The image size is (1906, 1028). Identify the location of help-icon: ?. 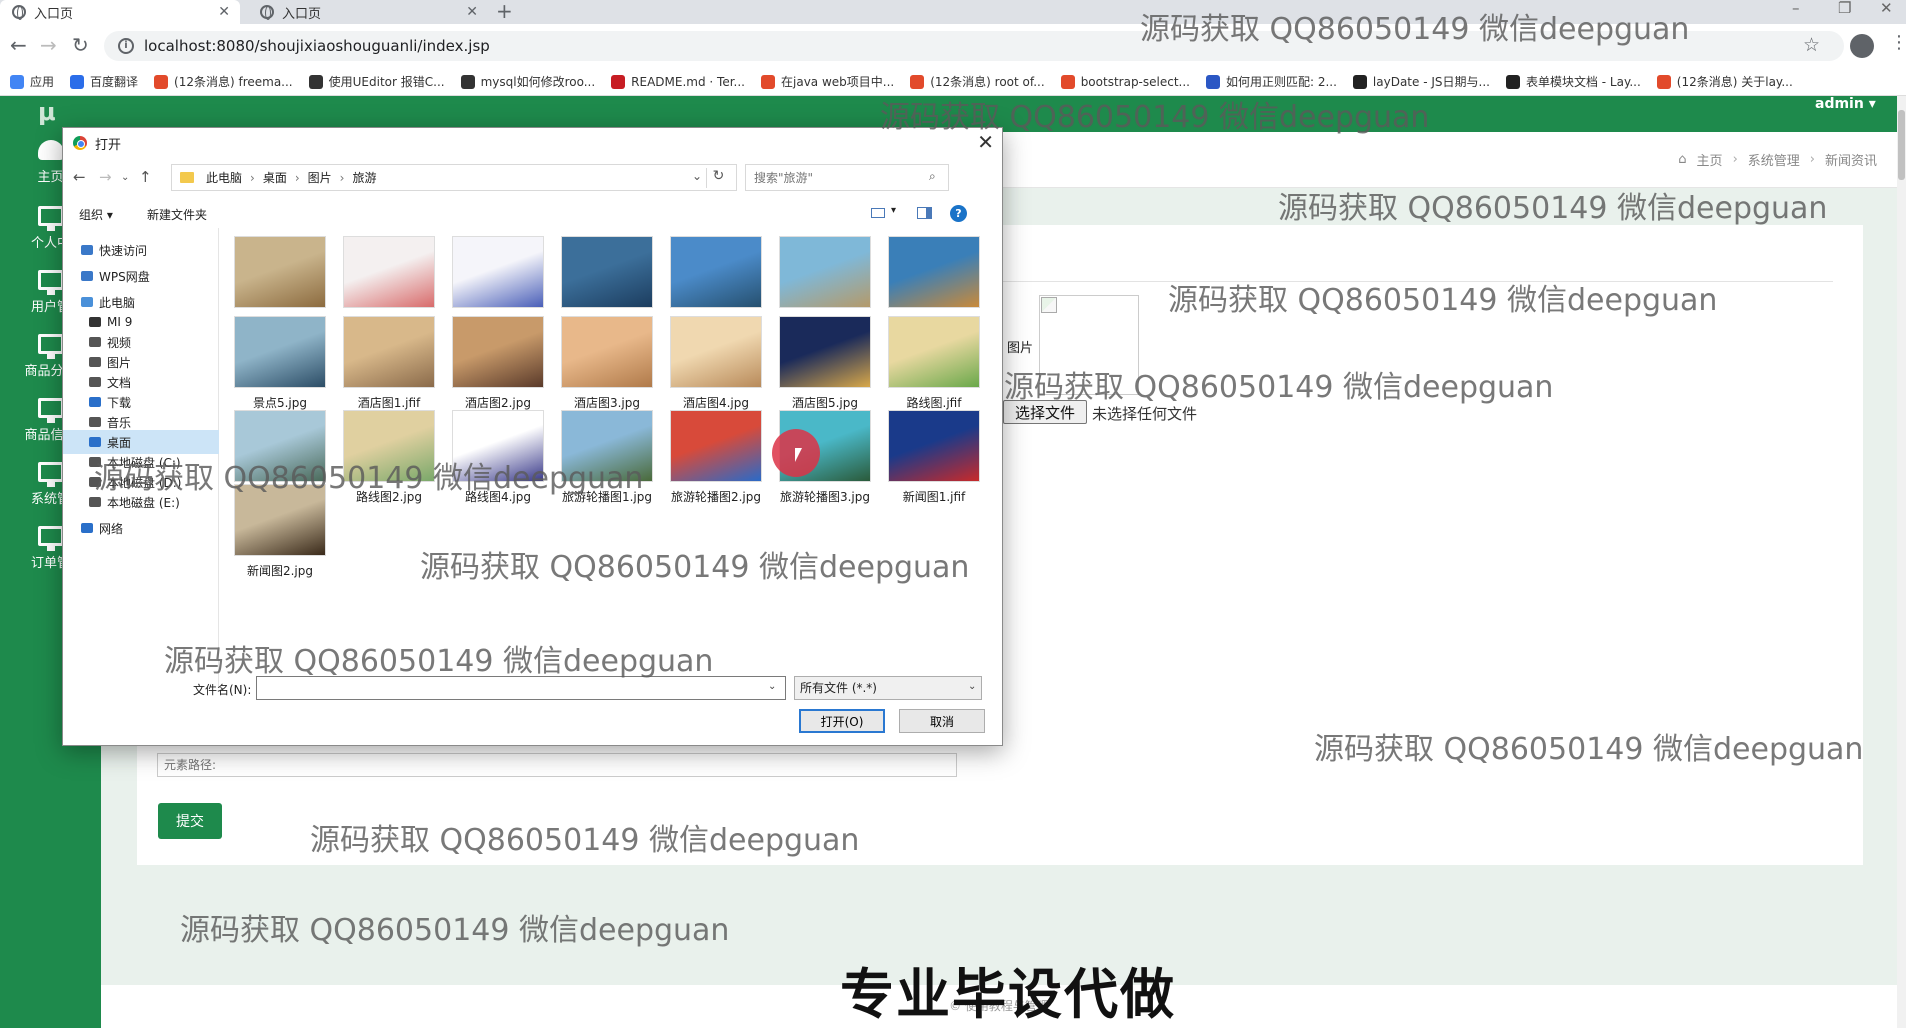
(958, 213).